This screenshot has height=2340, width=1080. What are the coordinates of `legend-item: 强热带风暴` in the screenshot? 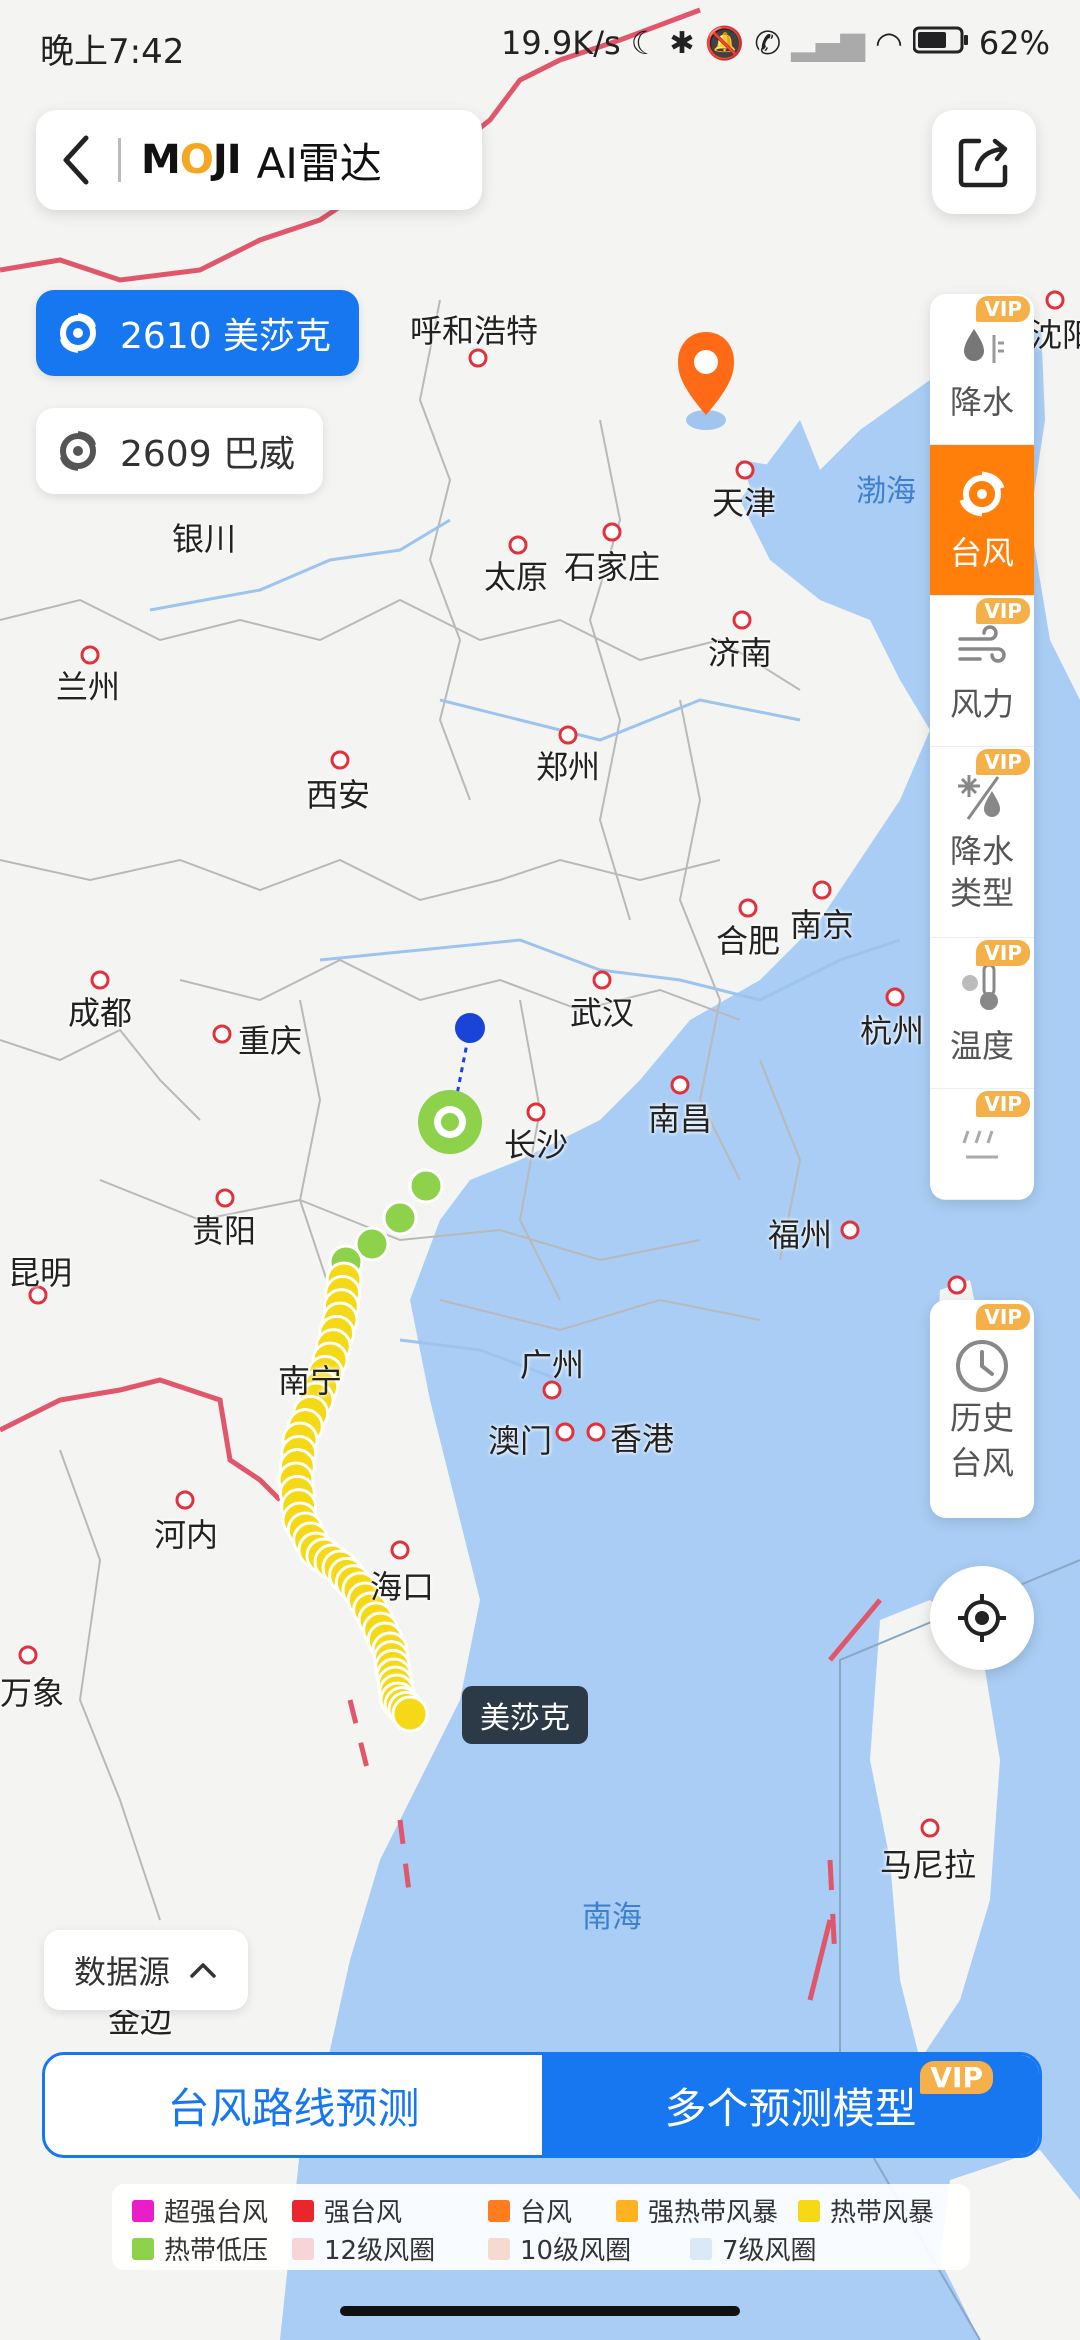 It's located at (707, 2210).